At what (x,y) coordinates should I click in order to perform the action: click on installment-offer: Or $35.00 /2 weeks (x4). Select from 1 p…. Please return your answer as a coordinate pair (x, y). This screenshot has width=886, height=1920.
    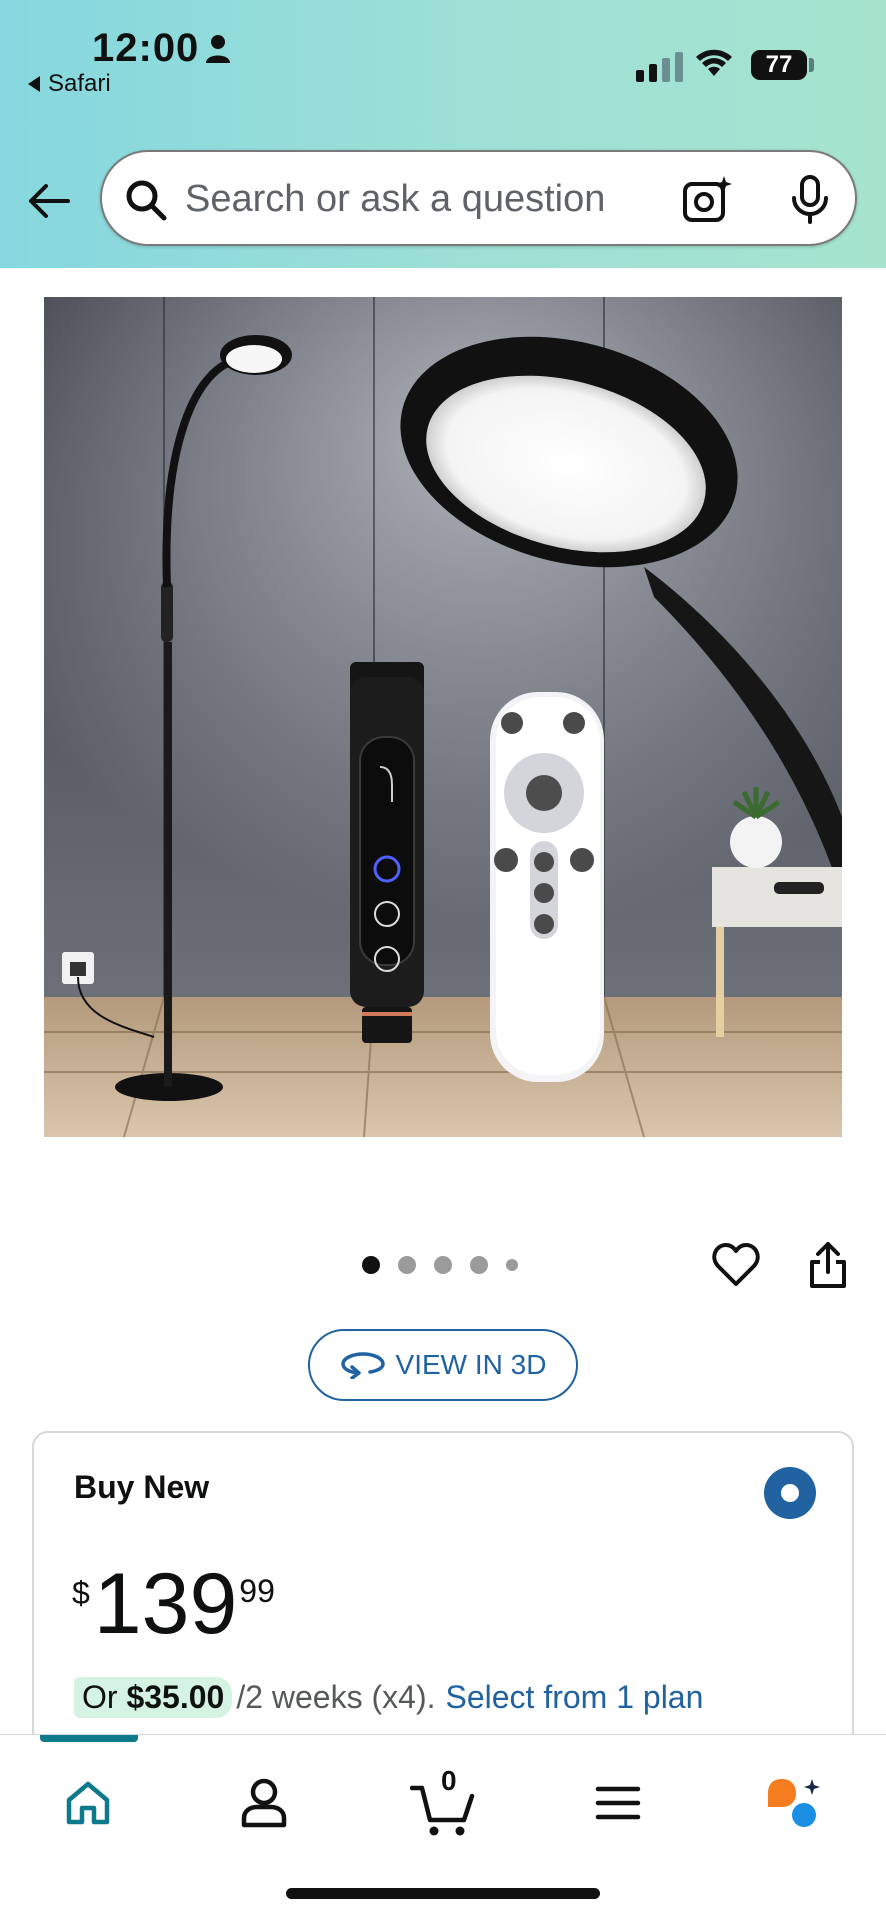
    Looking at the image, I should click on (388, 1697).